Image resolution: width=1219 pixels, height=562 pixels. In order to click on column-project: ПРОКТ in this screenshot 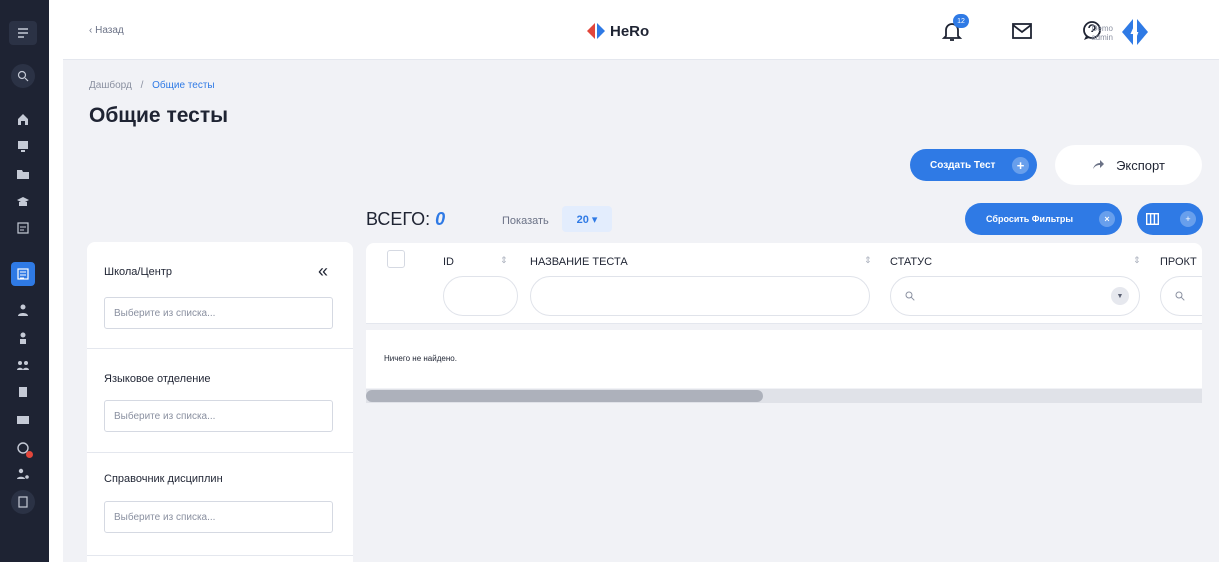, I will do `click(1178, 262)`.